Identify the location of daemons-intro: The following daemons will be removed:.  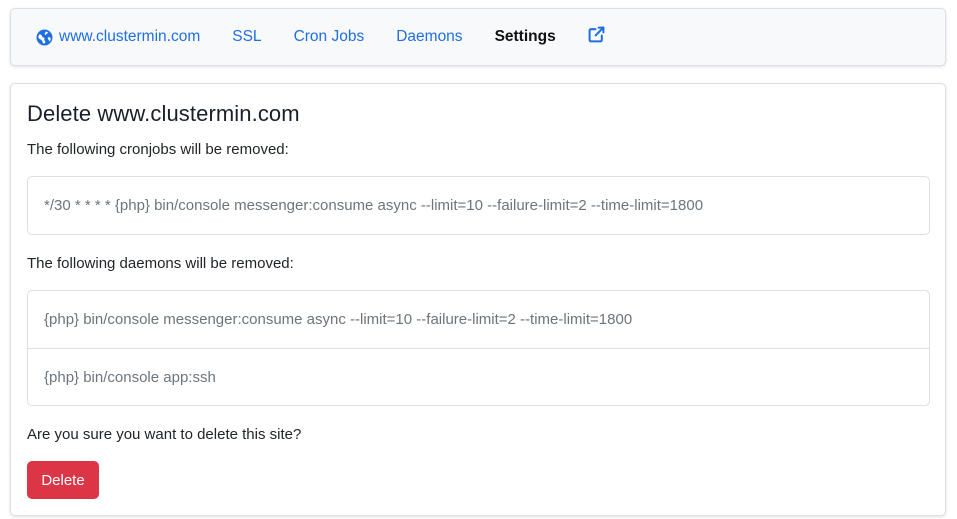
(160, 263).